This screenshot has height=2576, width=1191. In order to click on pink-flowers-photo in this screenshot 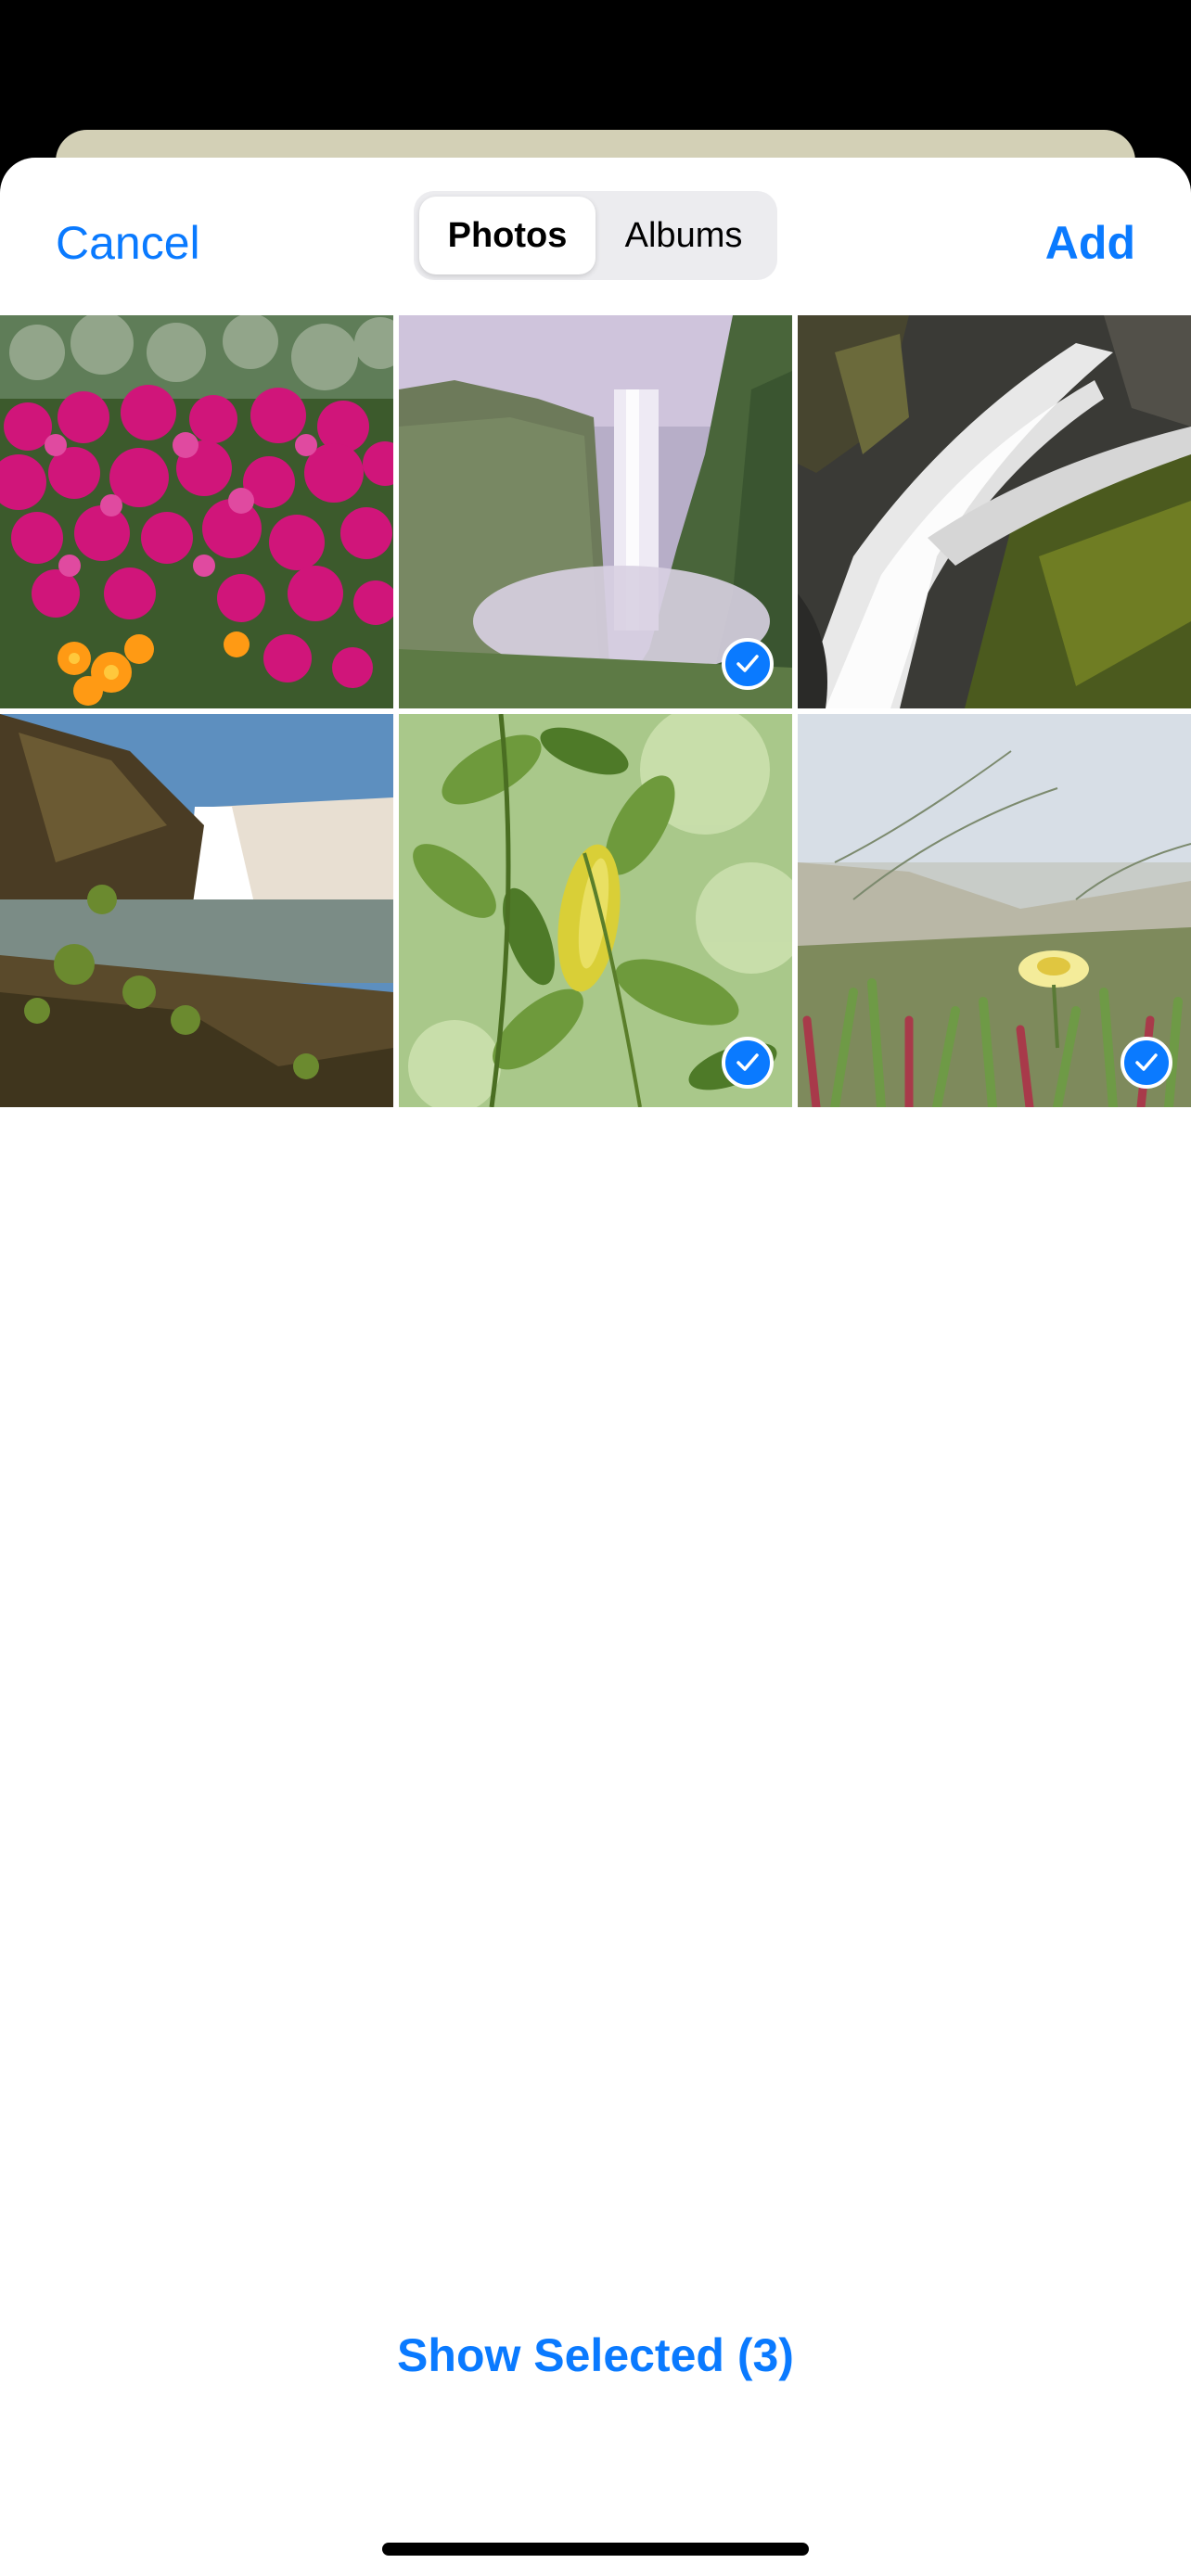, I will do `click(196, 512)`.